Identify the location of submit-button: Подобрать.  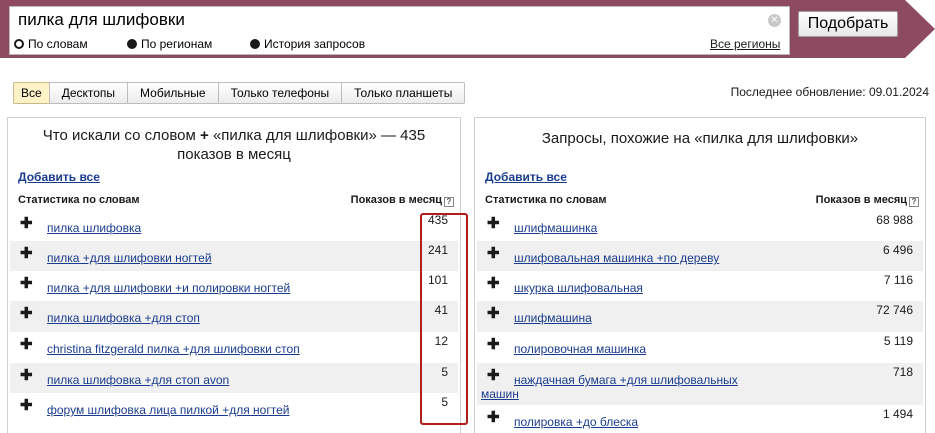
(848, 24).